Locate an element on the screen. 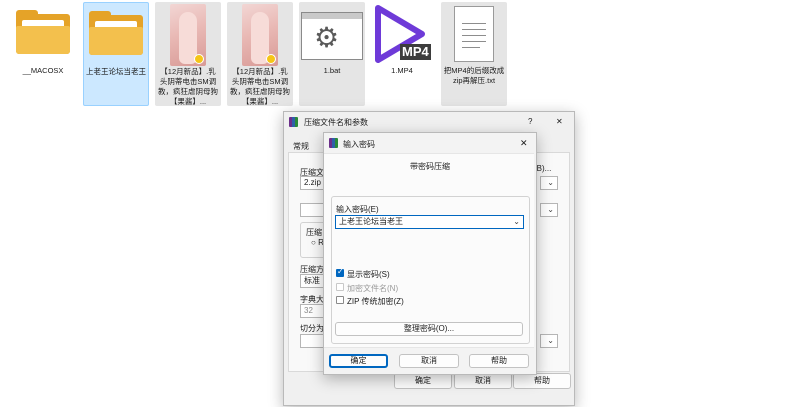  tab-general: 常规 is located at coordinates (301, 146).